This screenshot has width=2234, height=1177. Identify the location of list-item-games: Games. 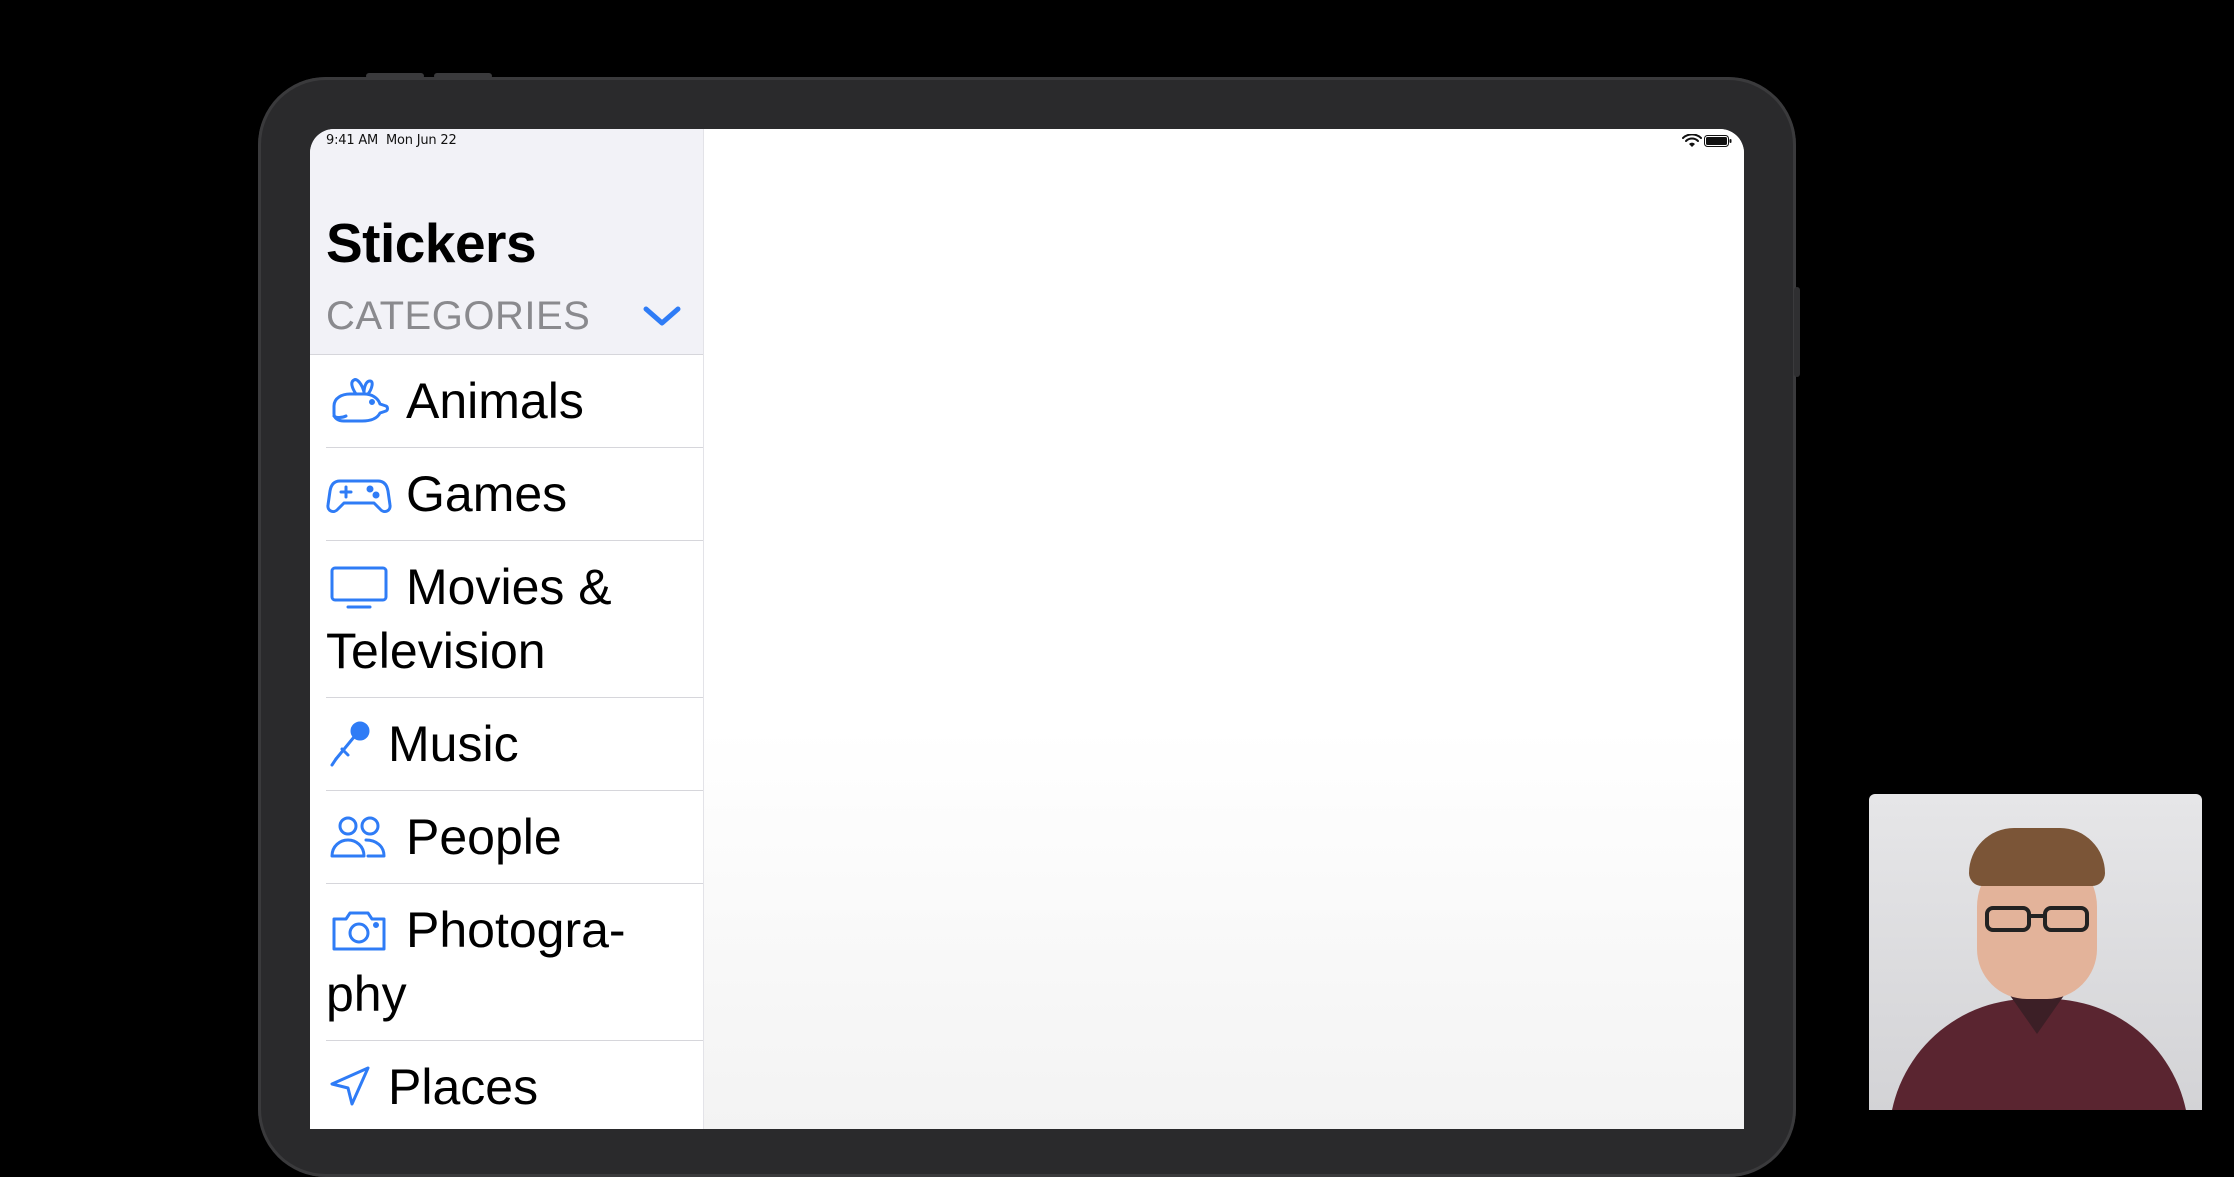
(514, 494).